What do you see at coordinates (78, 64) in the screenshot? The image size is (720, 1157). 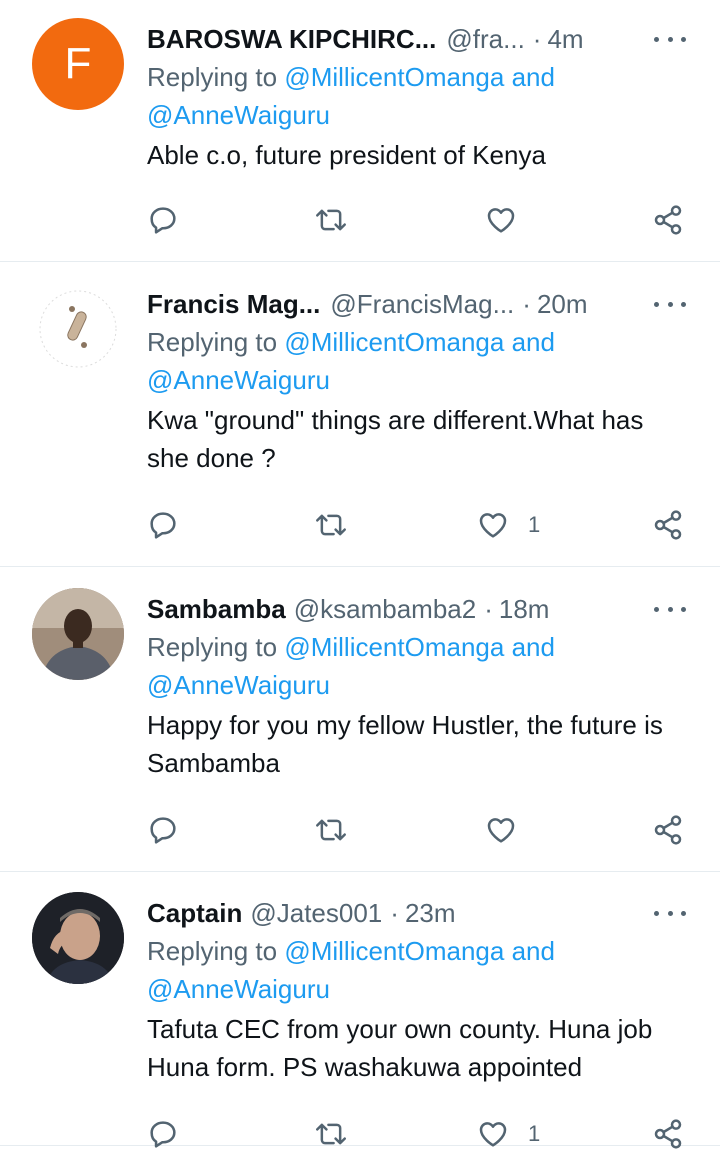 I see `avatar: F` at bounding box center [78, 64].